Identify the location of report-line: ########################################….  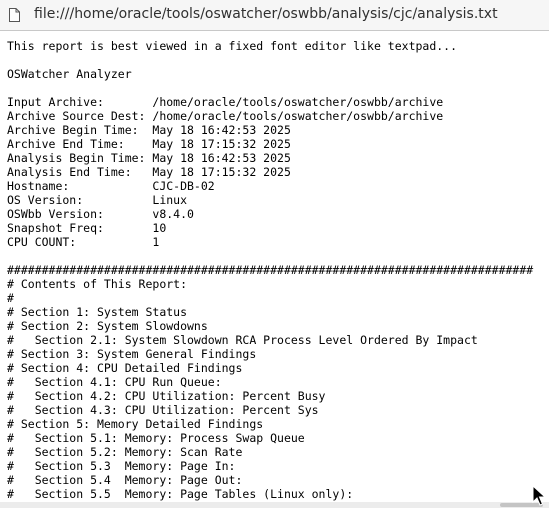
(270, 270).